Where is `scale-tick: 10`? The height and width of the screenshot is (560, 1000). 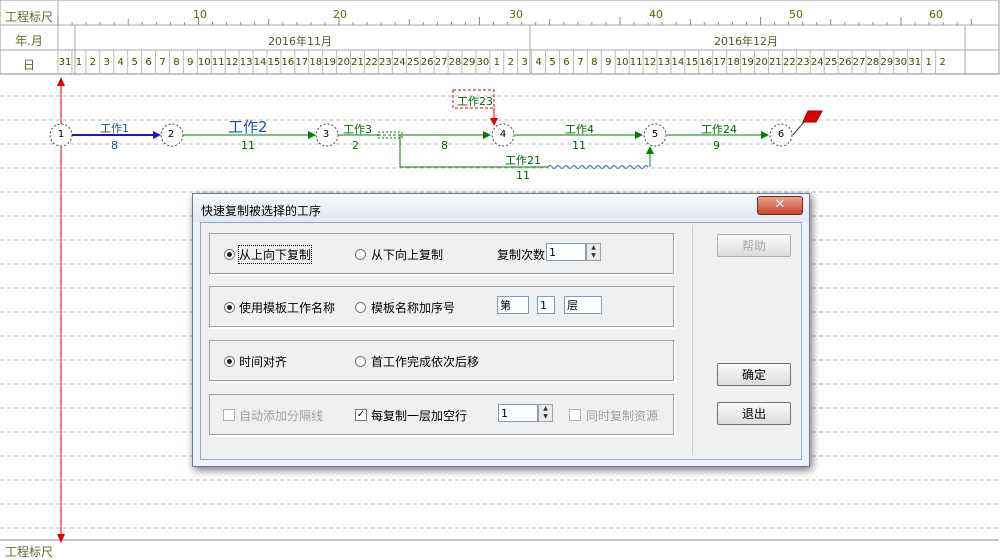
scale-tick: 10 is located at coordinates (200, 14).